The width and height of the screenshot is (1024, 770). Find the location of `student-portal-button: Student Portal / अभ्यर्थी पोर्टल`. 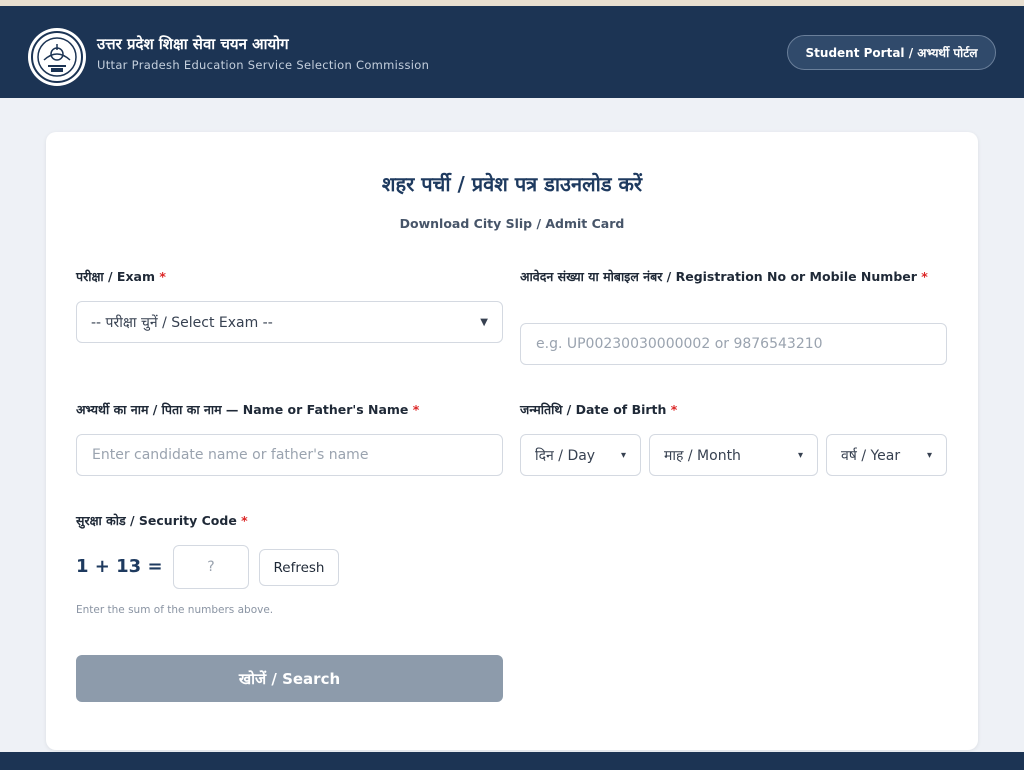

student-portal-button: Student Portal / अभ्यर्थी पोर्टल is located at coordinates (891, 52).